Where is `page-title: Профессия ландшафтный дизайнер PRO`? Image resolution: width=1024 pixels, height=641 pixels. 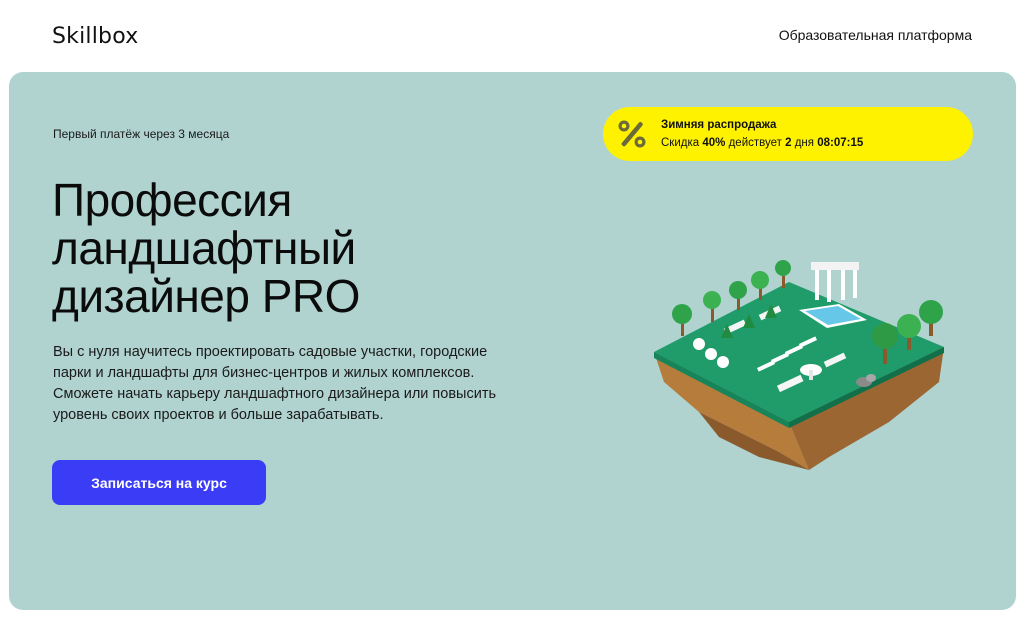
page-title: Профессия ландшафтный дизайнер PRO is located at coordinates (206, 248).